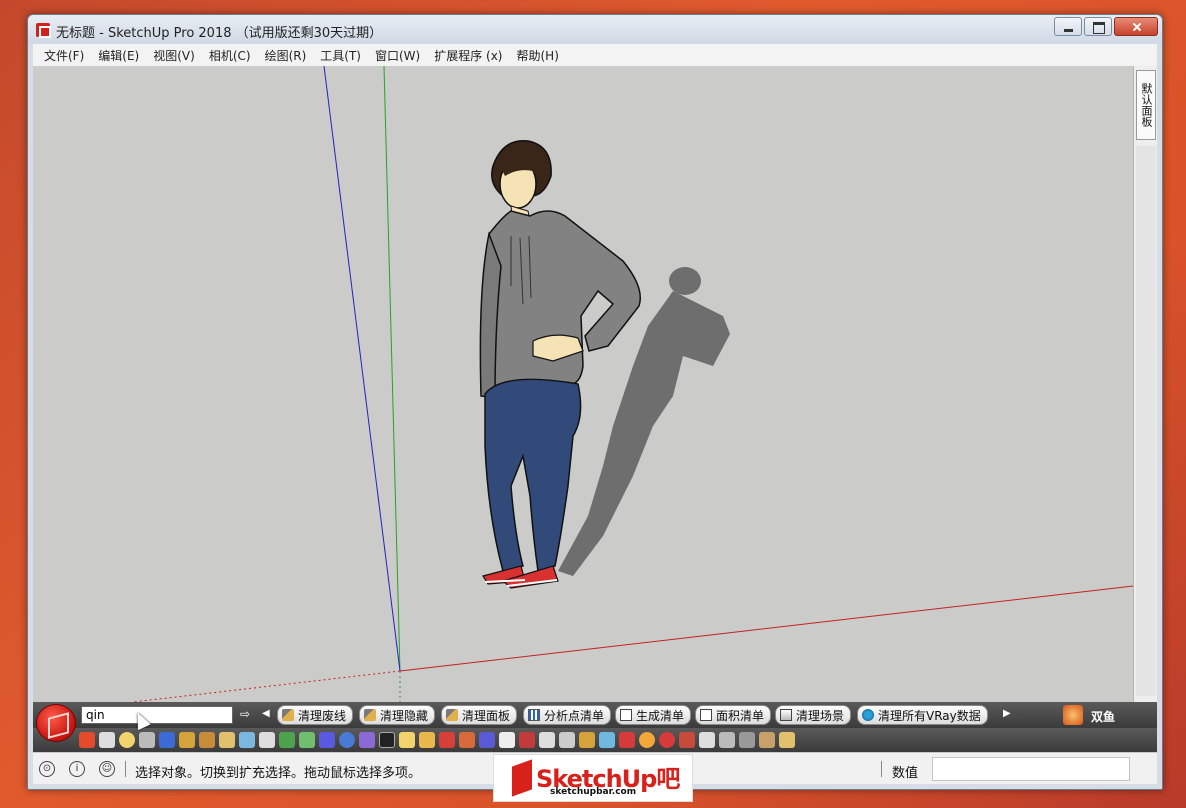 The image size is (1186, 808). Describe the element at coordinates (667, 740) in the screenshot. I see `gear-tool-icon` at that location.